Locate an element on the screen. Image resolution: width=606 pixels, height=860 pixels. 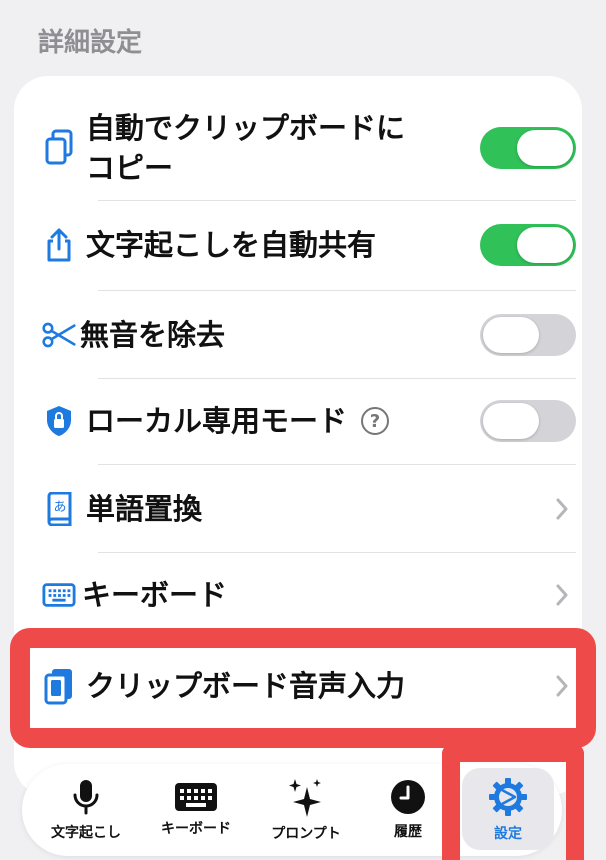
tab-label: プロンプト is located at coordinates (306, 834).